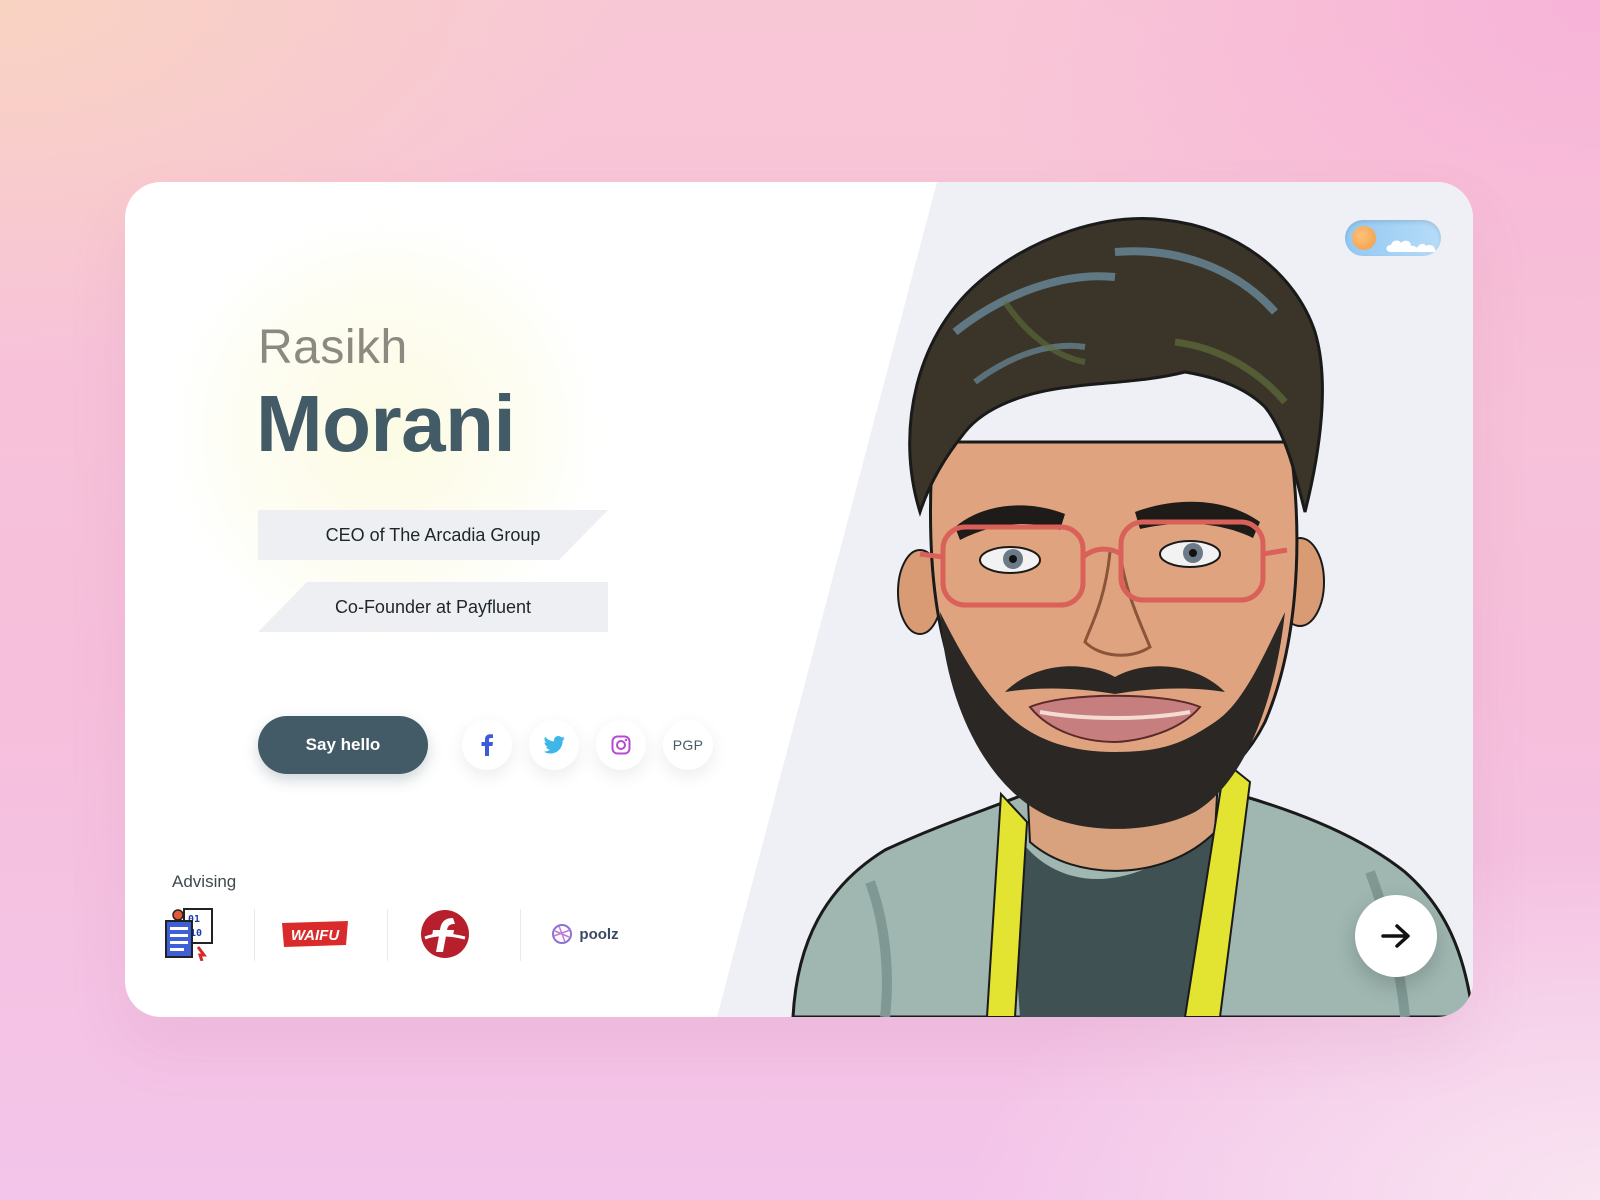 Image resolution: width=1600 pixels, height=1200 pixels. I want to click on facebook-button, so click(487, 745).